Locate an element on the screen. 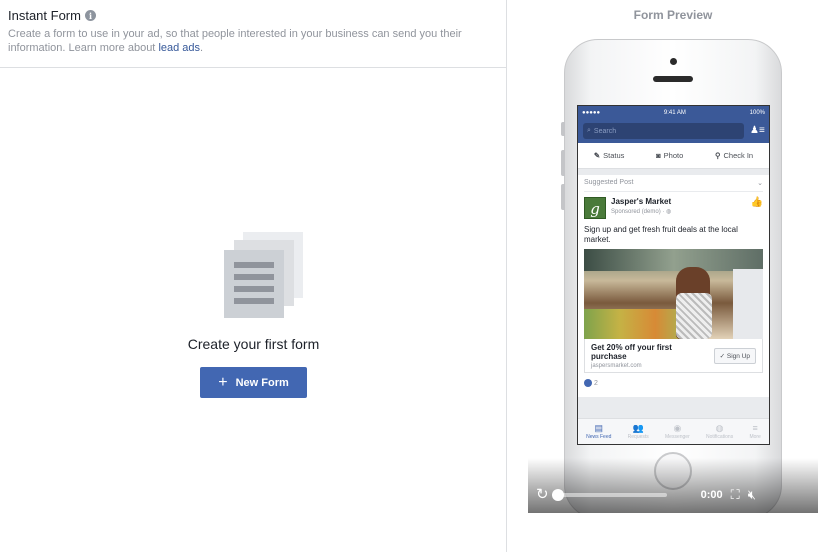  info-icon: i is located at coordinates (90, 15).